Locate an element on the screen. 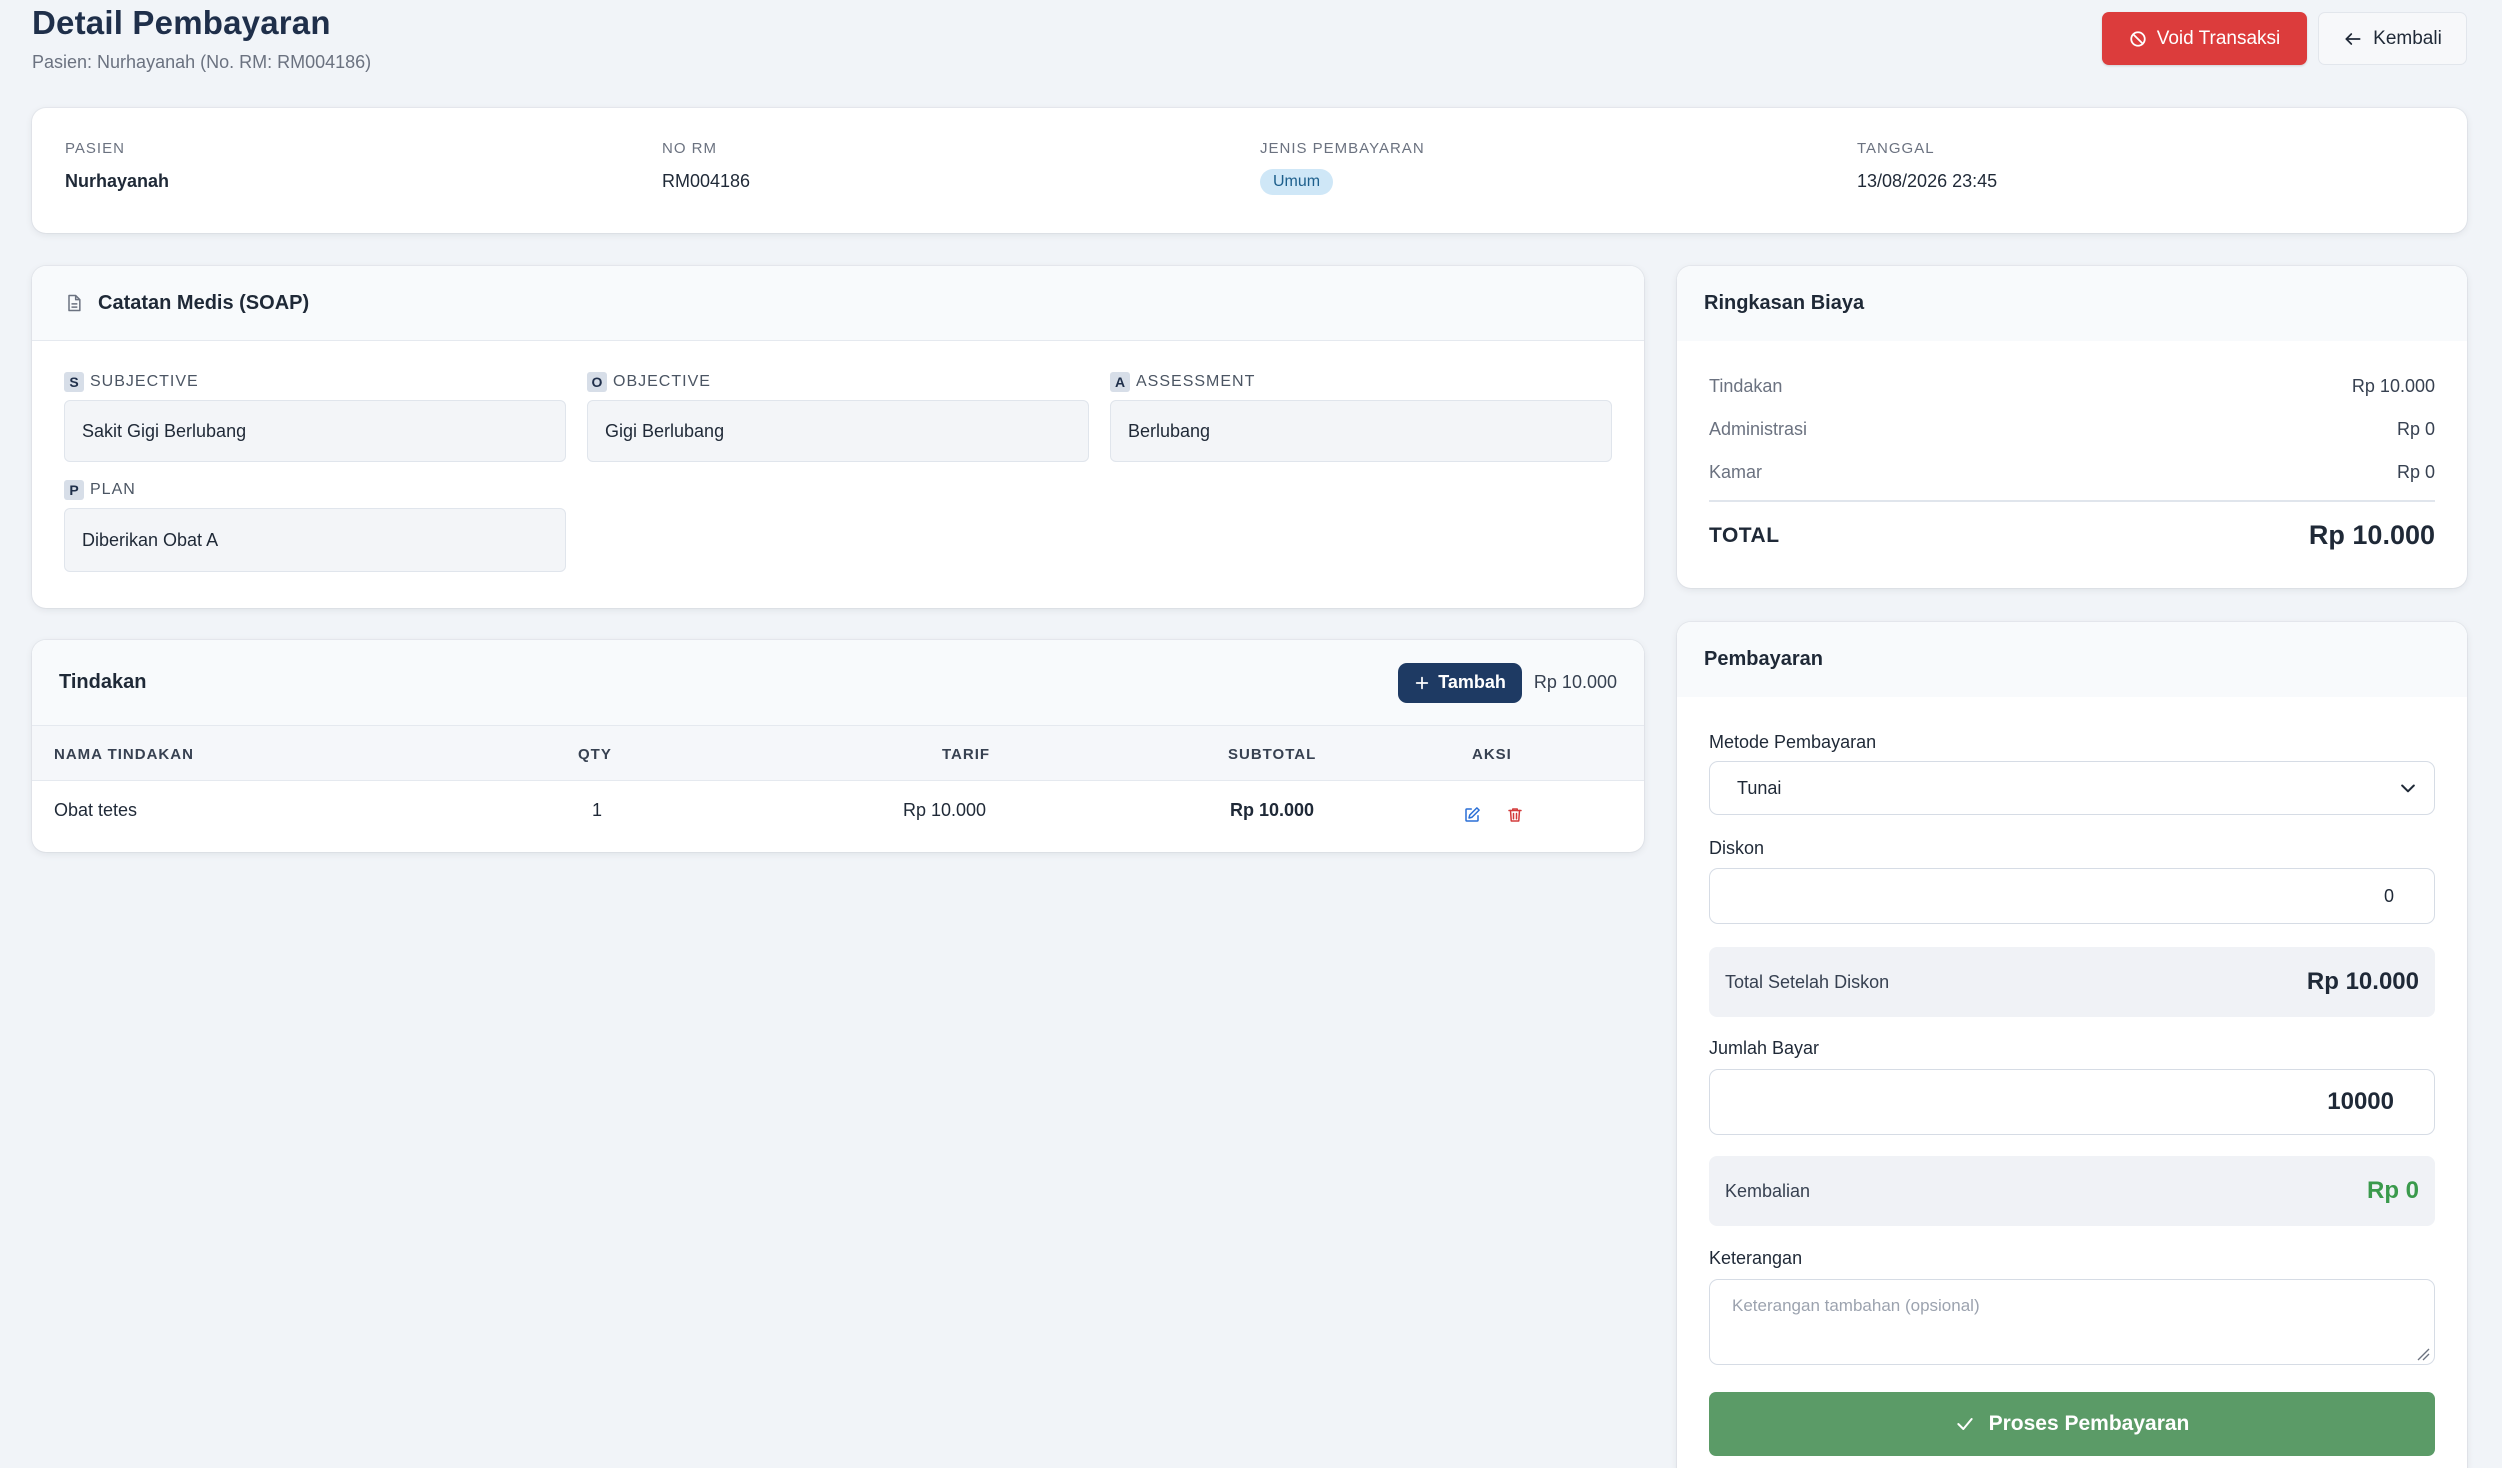 Image resolution: width=2502 pixels, height=1468 pixels. summary-total: TOTAL Rp 10.000 is located at coordinates (2072, 535).